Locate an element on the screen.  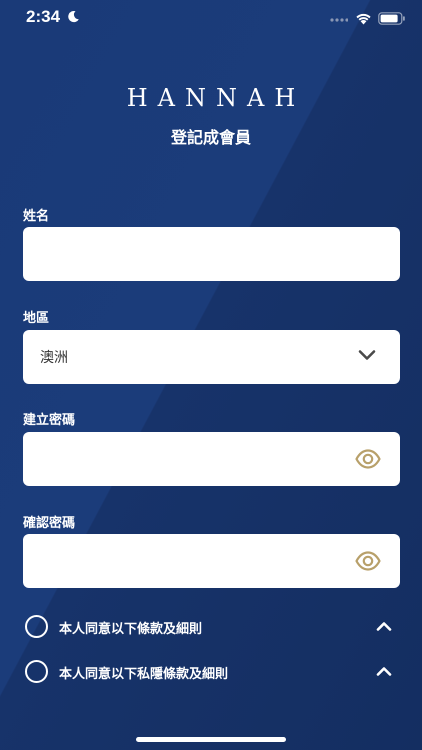
confirm-password-field-container is located at coordinates (211, 561).